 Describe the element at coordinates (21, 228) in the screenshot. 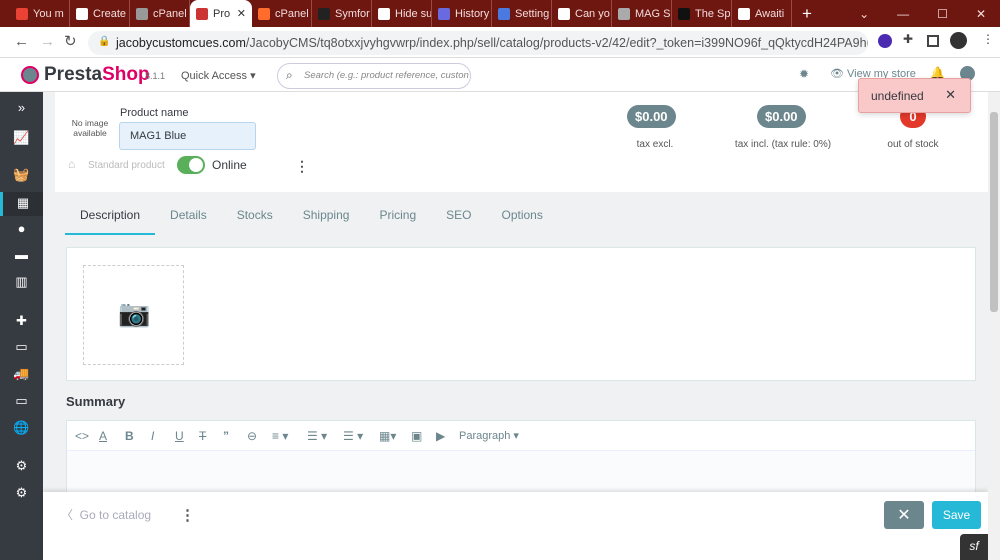

I see `customers-icon: ●` at that location.